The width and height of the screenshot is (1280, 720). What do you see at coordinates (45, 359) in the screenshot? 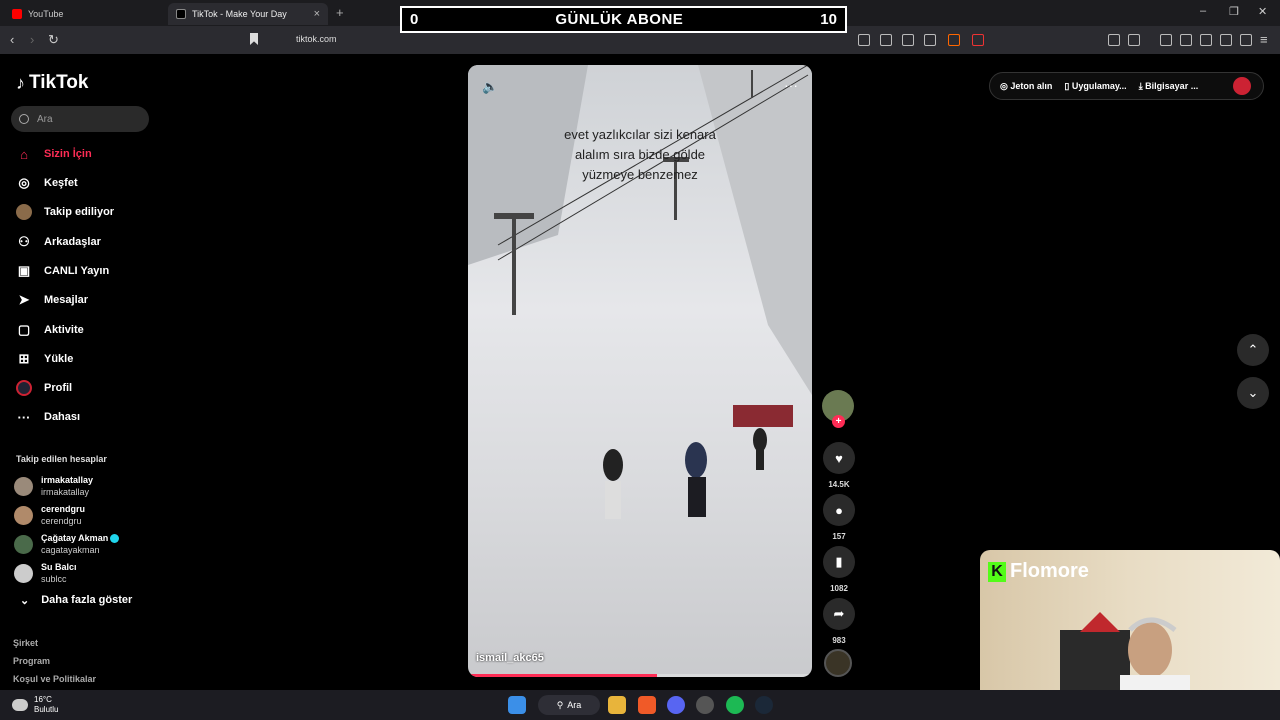
I see `sidebar-item-upload: ⊞ Yükle` at bounding box center [45, 359].